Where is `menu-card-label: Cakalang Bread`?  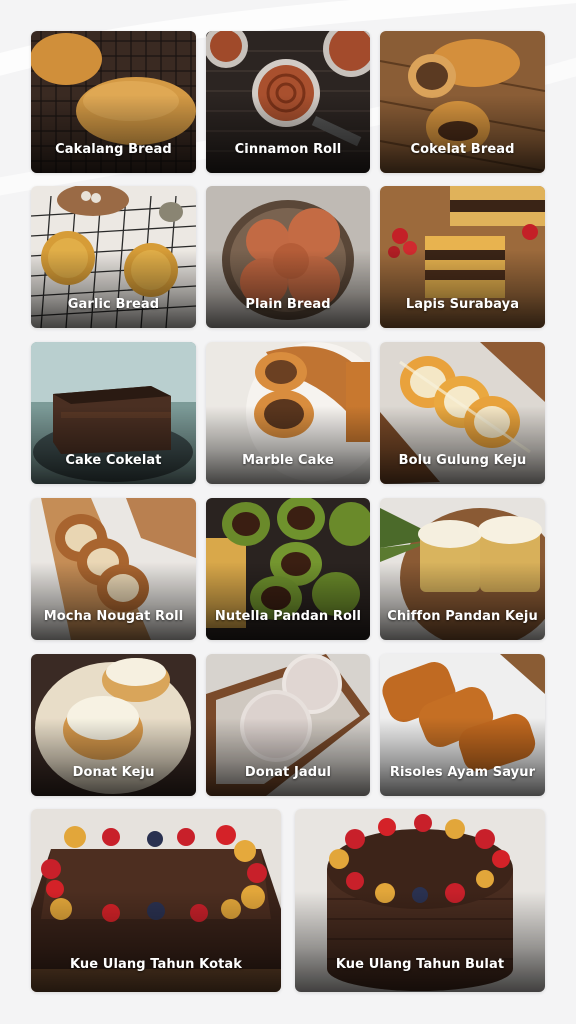
menu-card-label: Cakalang Bread is located at coordinates (113, 149).